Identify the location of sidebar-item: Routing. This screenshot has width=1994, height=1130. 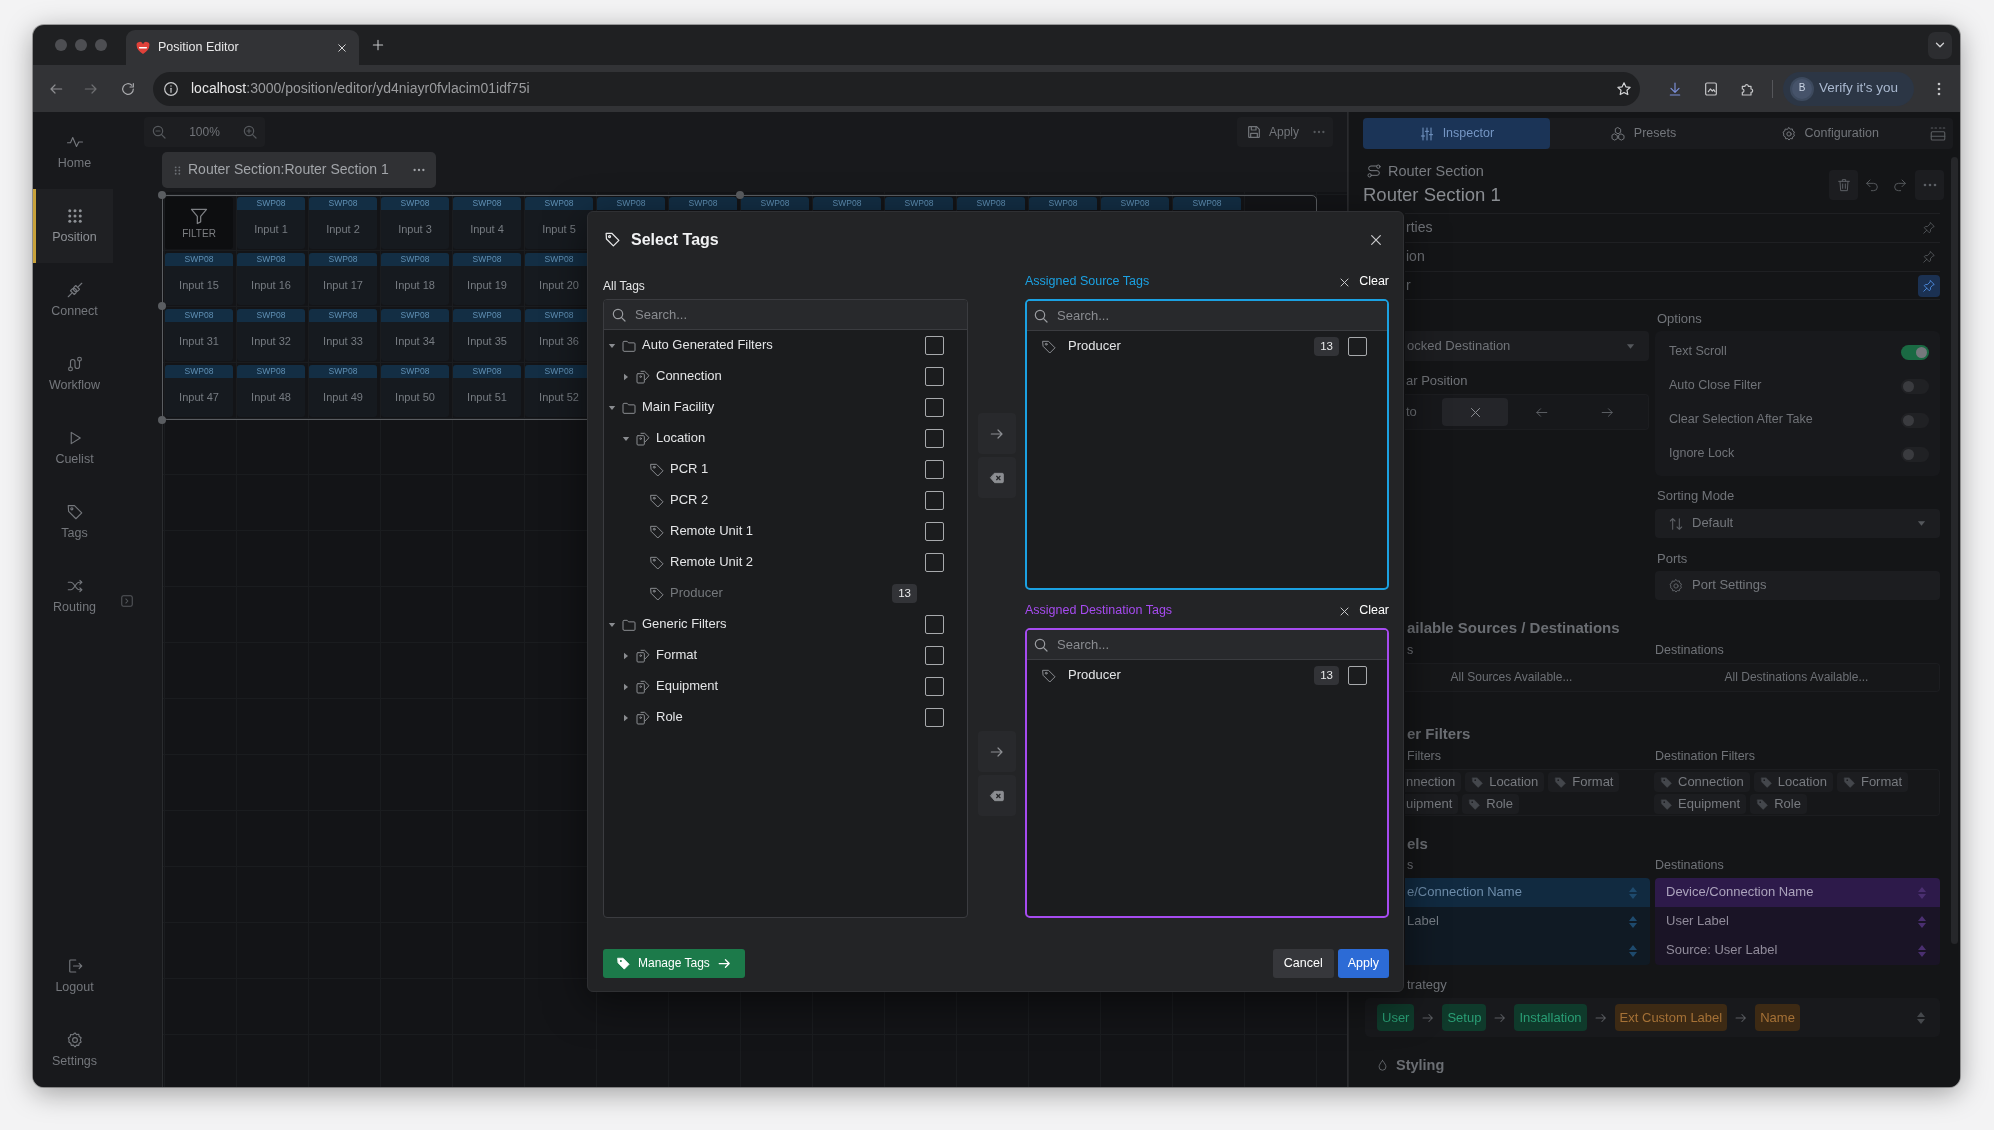
(73, 596).